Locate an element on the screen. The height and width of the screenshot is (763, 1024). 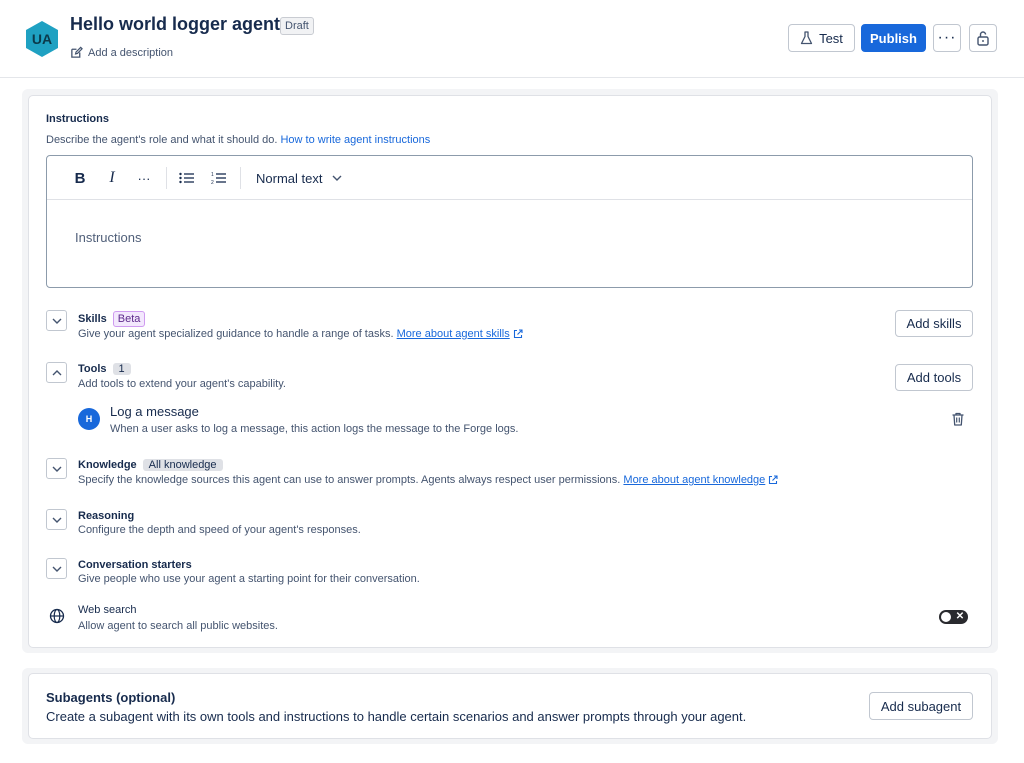
conversation-starters-expand-toggle is located at coordinates (56, 568).